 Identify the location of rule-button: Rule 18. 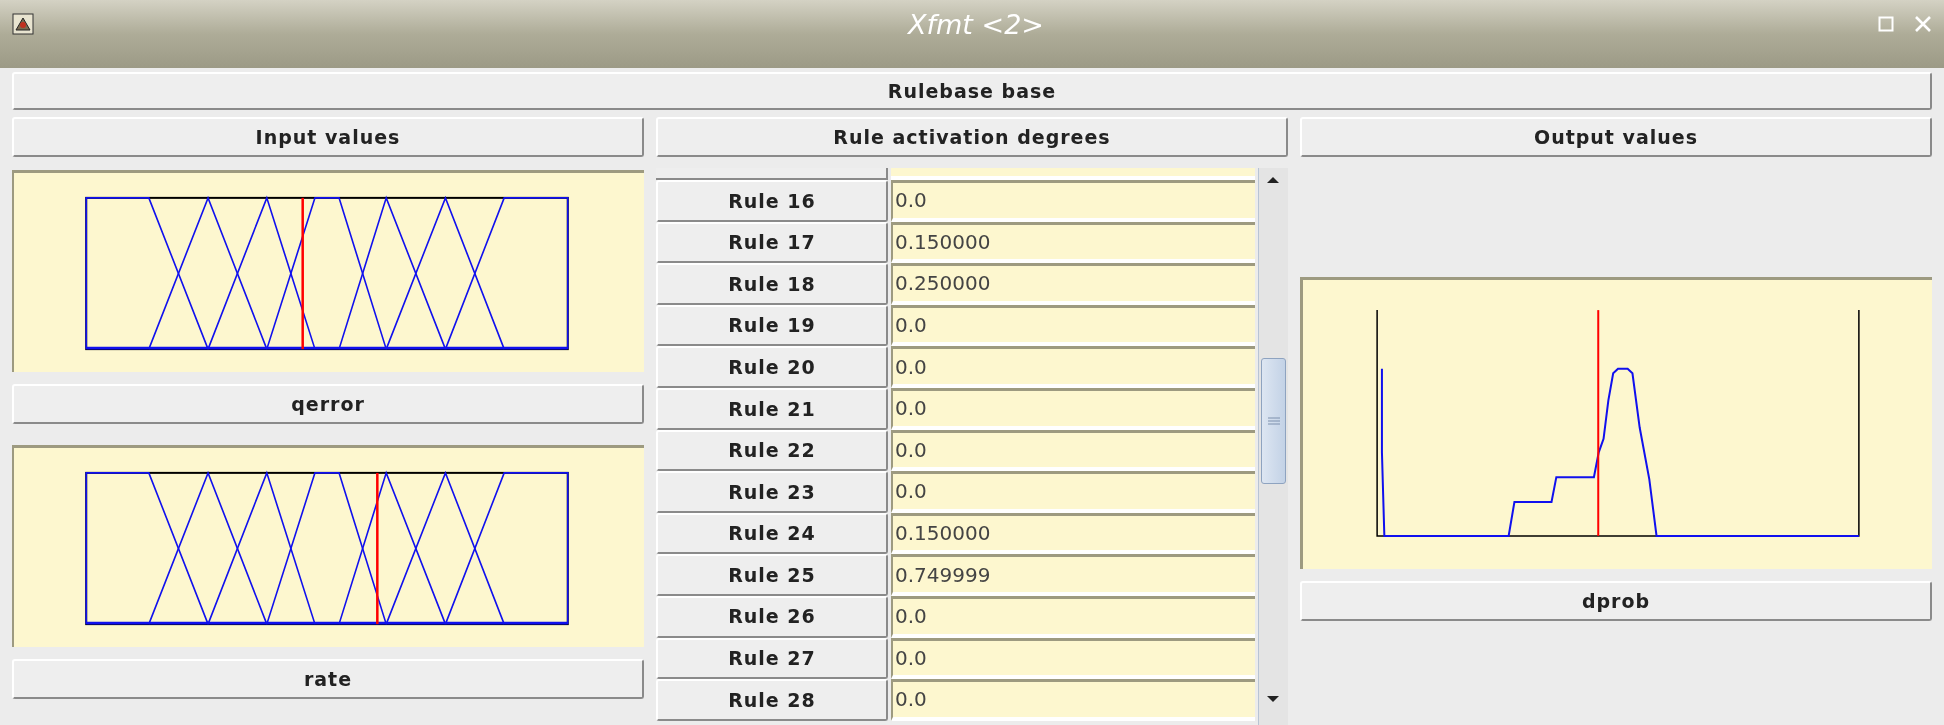
(772, 284).